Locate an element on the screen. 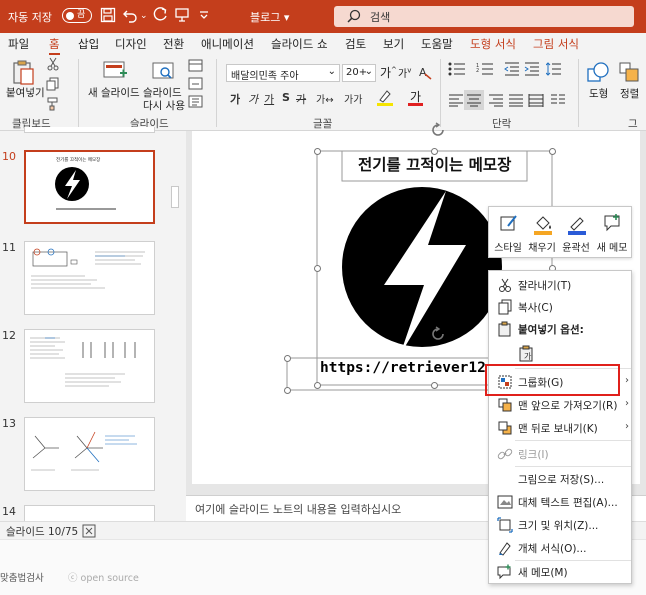 This screenshot has width=646, height=595. clear-format-icon: A is located at coordinates (425, 73).